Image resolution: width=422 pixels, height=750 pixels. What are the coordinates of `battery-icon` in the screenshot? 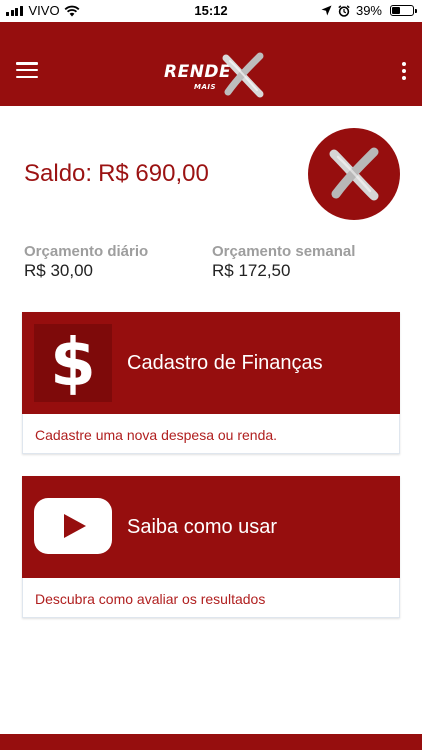 It's located at (403, 10).